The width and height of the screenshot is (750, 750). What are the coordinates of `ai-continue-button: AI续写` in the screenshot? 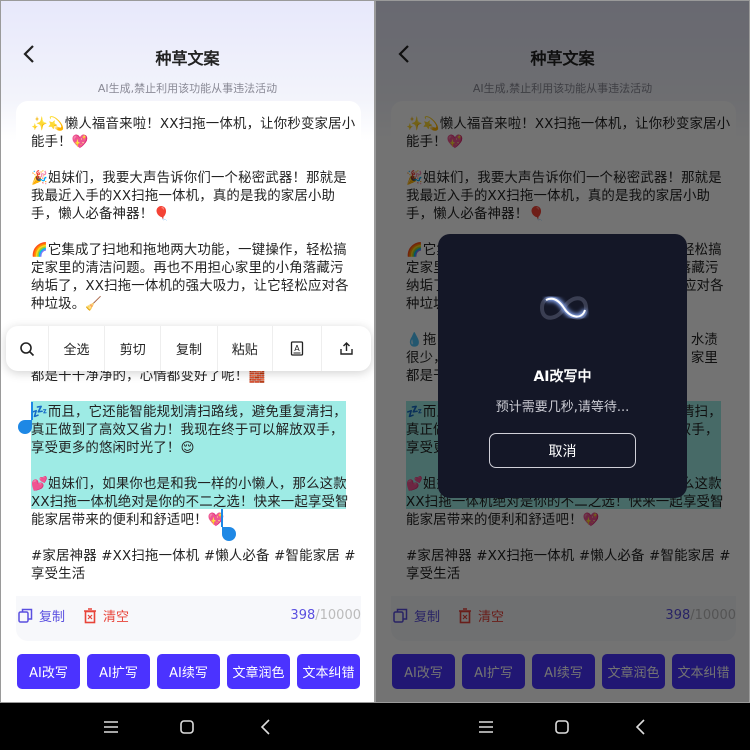 It's located at (188, 671).